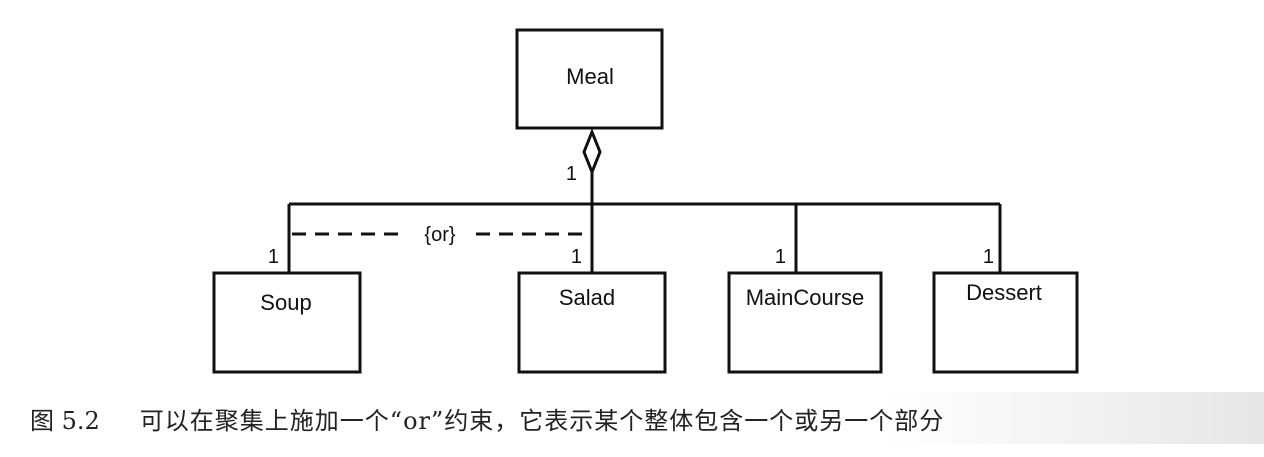 The image size is (1264, 457). Describe the element at coordinates (1004, 292) in the screenshot. I see `class-label-dessert: Dessert` at that location.